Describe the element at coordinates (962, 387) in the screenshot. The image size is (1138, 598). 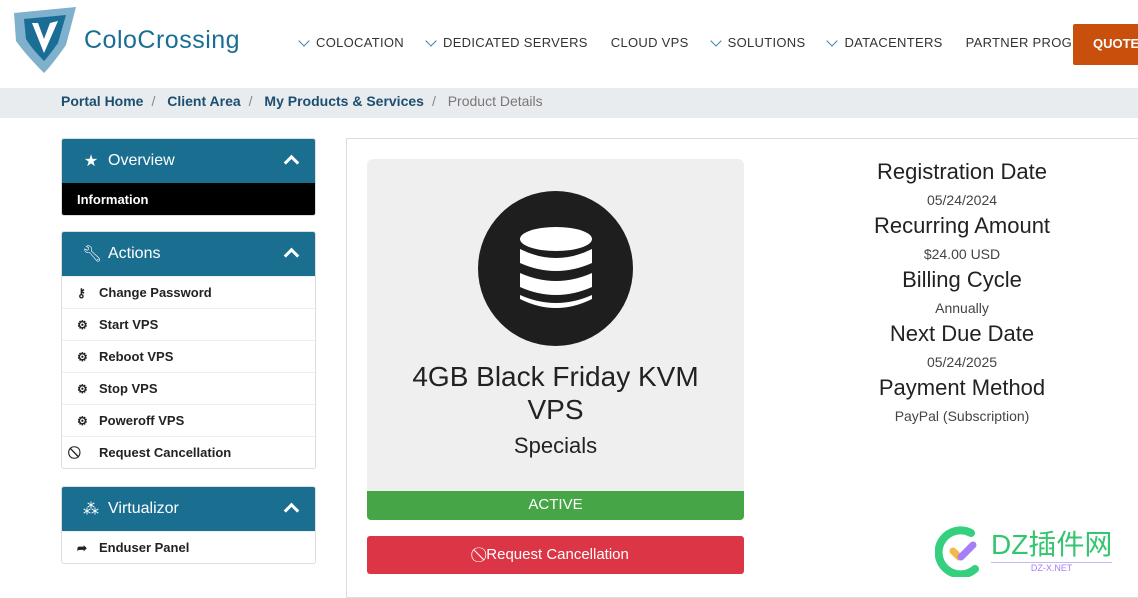
I see `payment-method-label: Payment Method` at that location.